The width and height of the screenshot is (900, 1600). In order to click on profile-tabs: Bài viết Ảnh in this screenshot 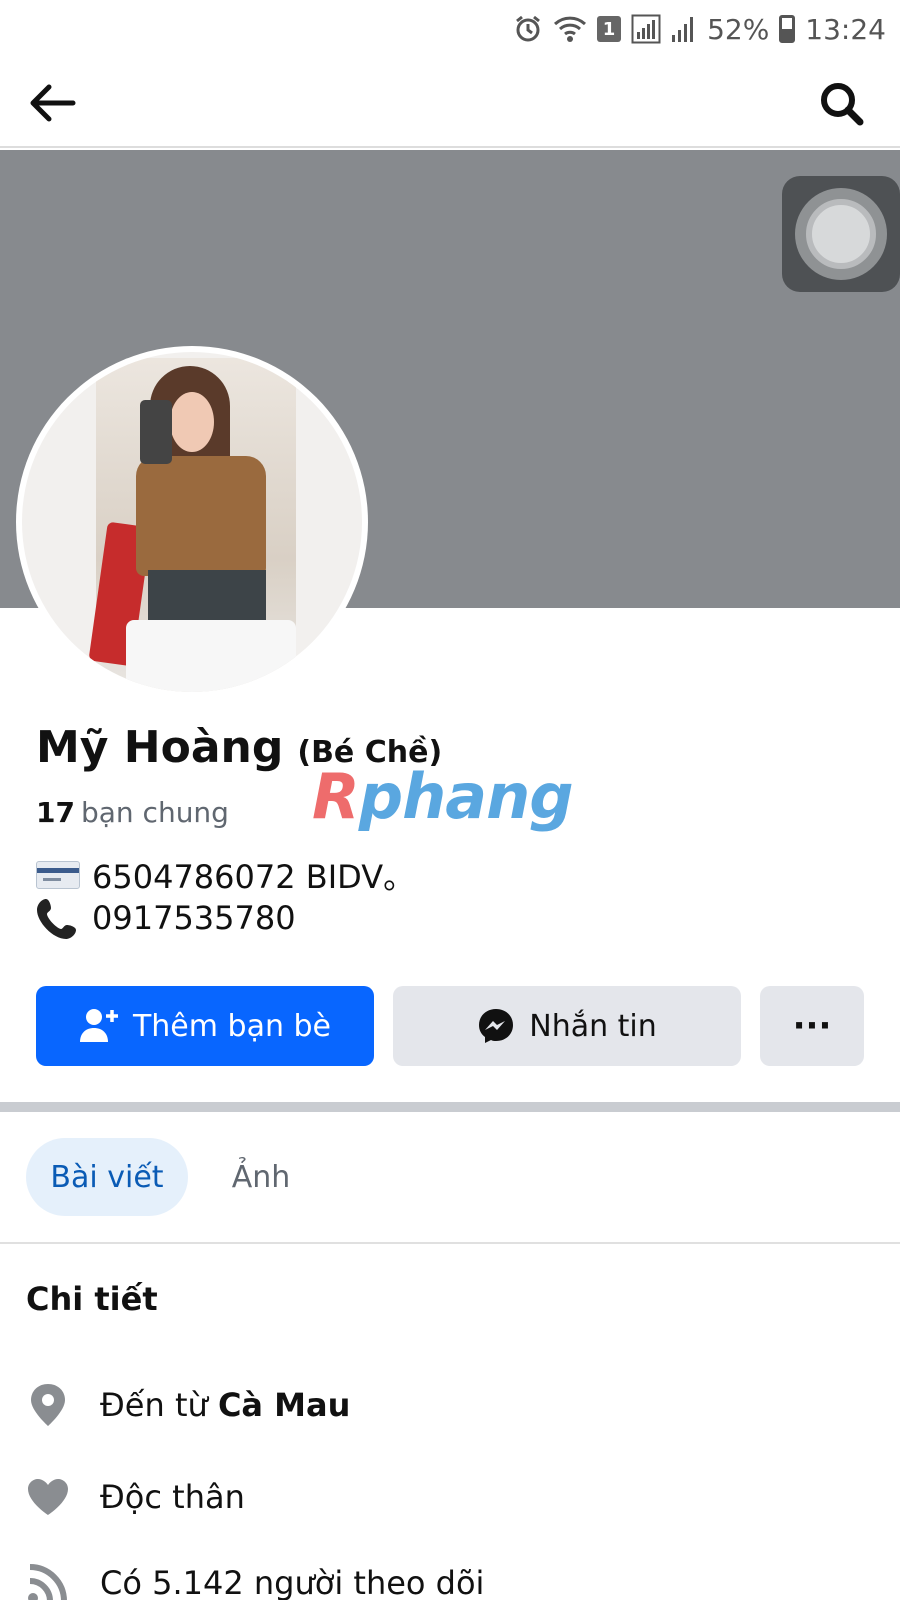, I will do `click(450, 1178)`.